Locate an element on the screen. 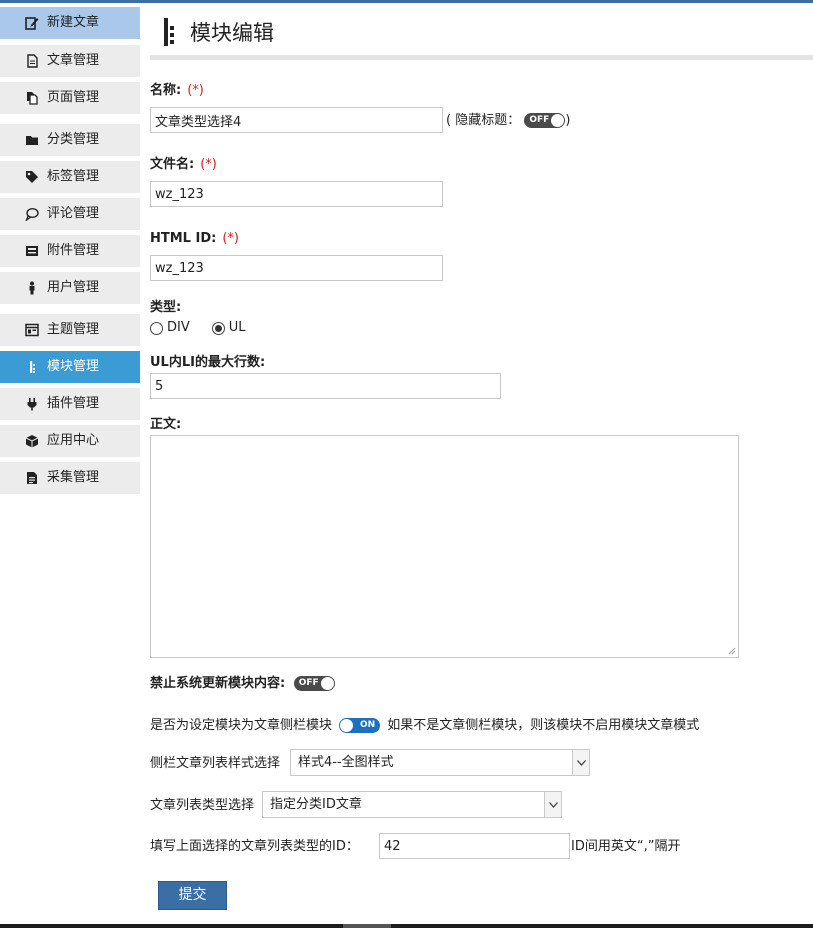 The image size is (813, 928). bottom-bar is located at coordinates (406, 926).